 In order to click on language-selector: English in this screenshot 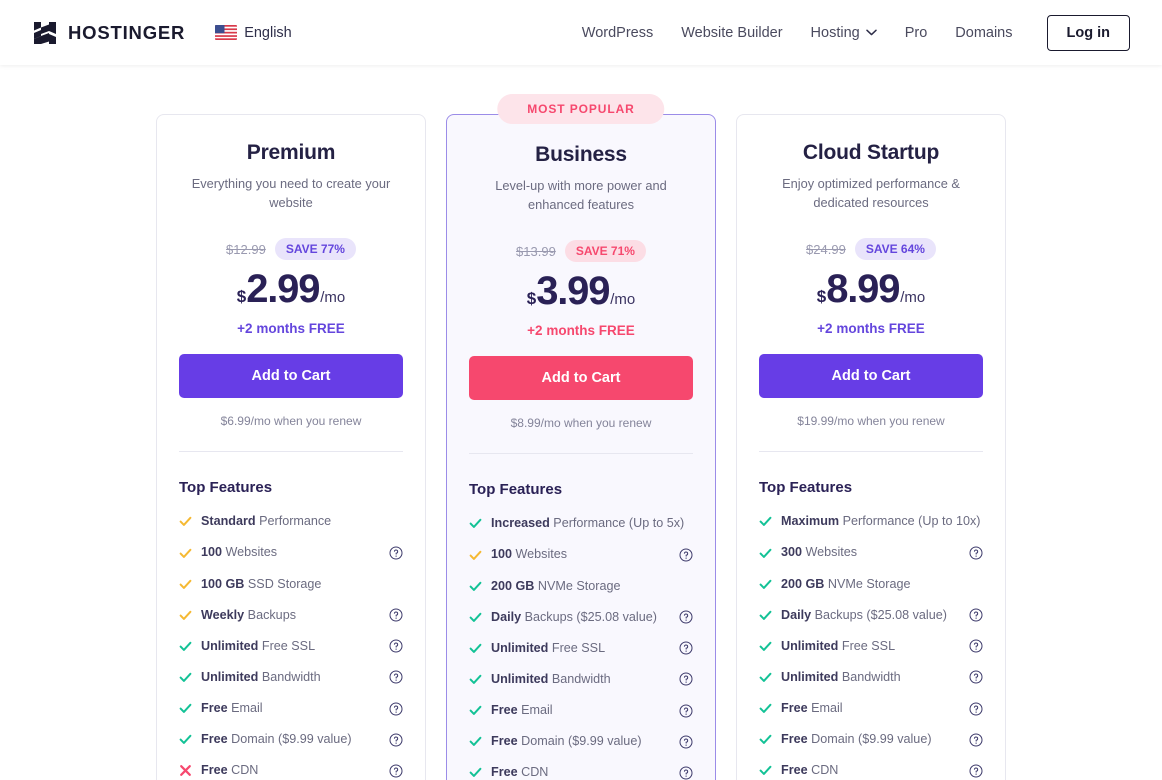, I will do `click(253, 33)`.